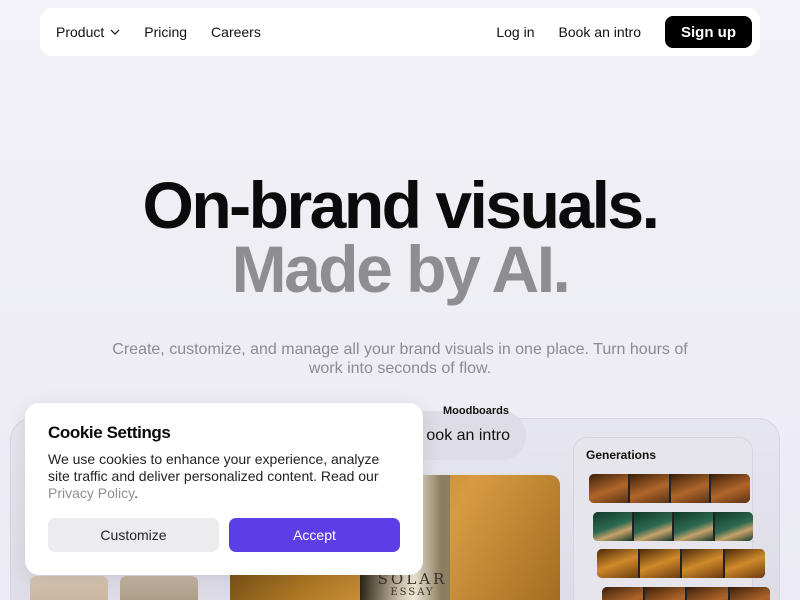  I want to click on hero-title-line2: Made by AI., so click(401, 269).